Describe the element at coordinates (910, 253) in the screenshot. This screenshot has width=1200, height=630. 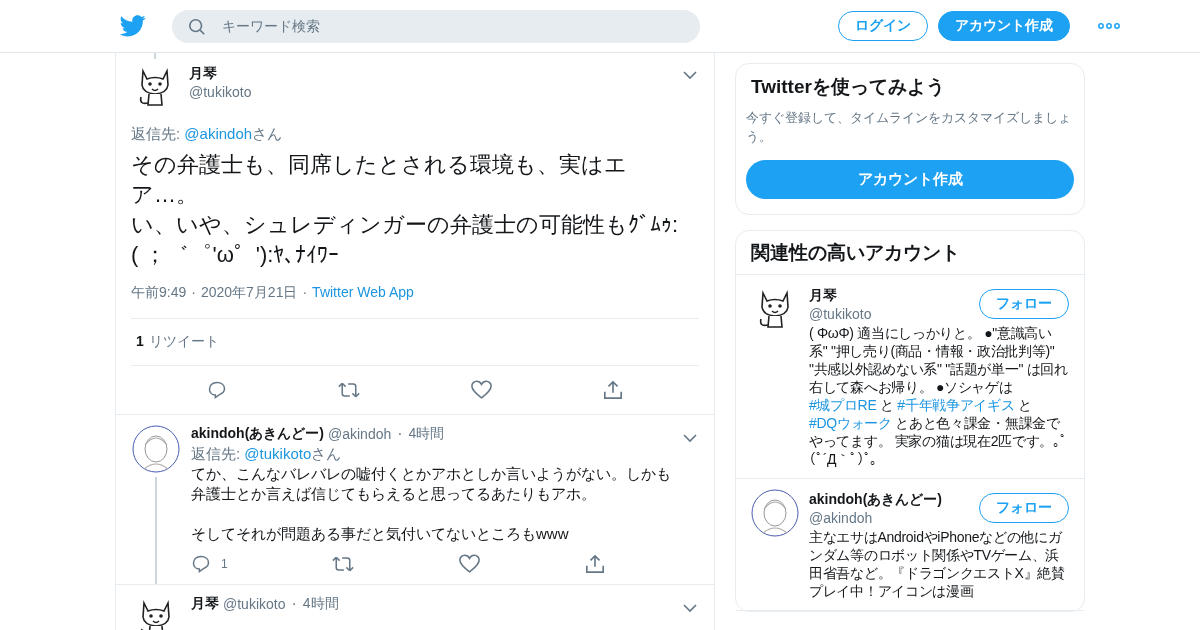
I see `card-title: 関連性の高いアカウント` at that location.